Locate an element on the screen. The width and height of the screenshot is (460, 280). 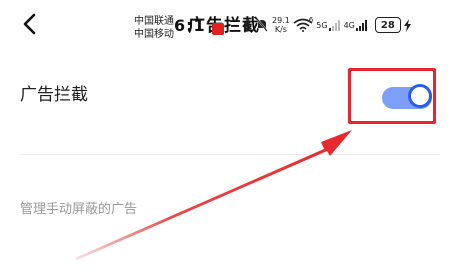
notification-badge is located at coordinates (218, 29).